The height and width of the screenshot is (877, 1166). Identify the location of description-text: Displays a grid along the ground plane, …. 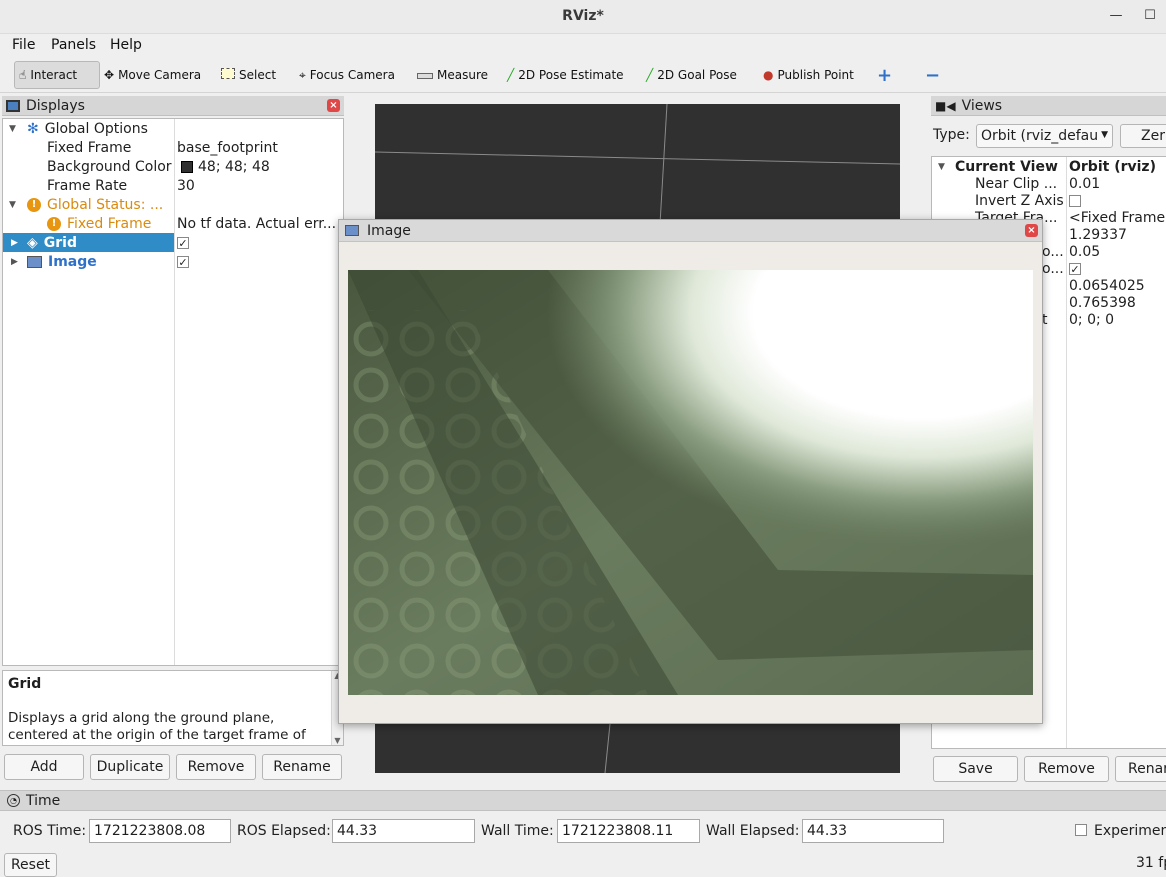
(157, 726).